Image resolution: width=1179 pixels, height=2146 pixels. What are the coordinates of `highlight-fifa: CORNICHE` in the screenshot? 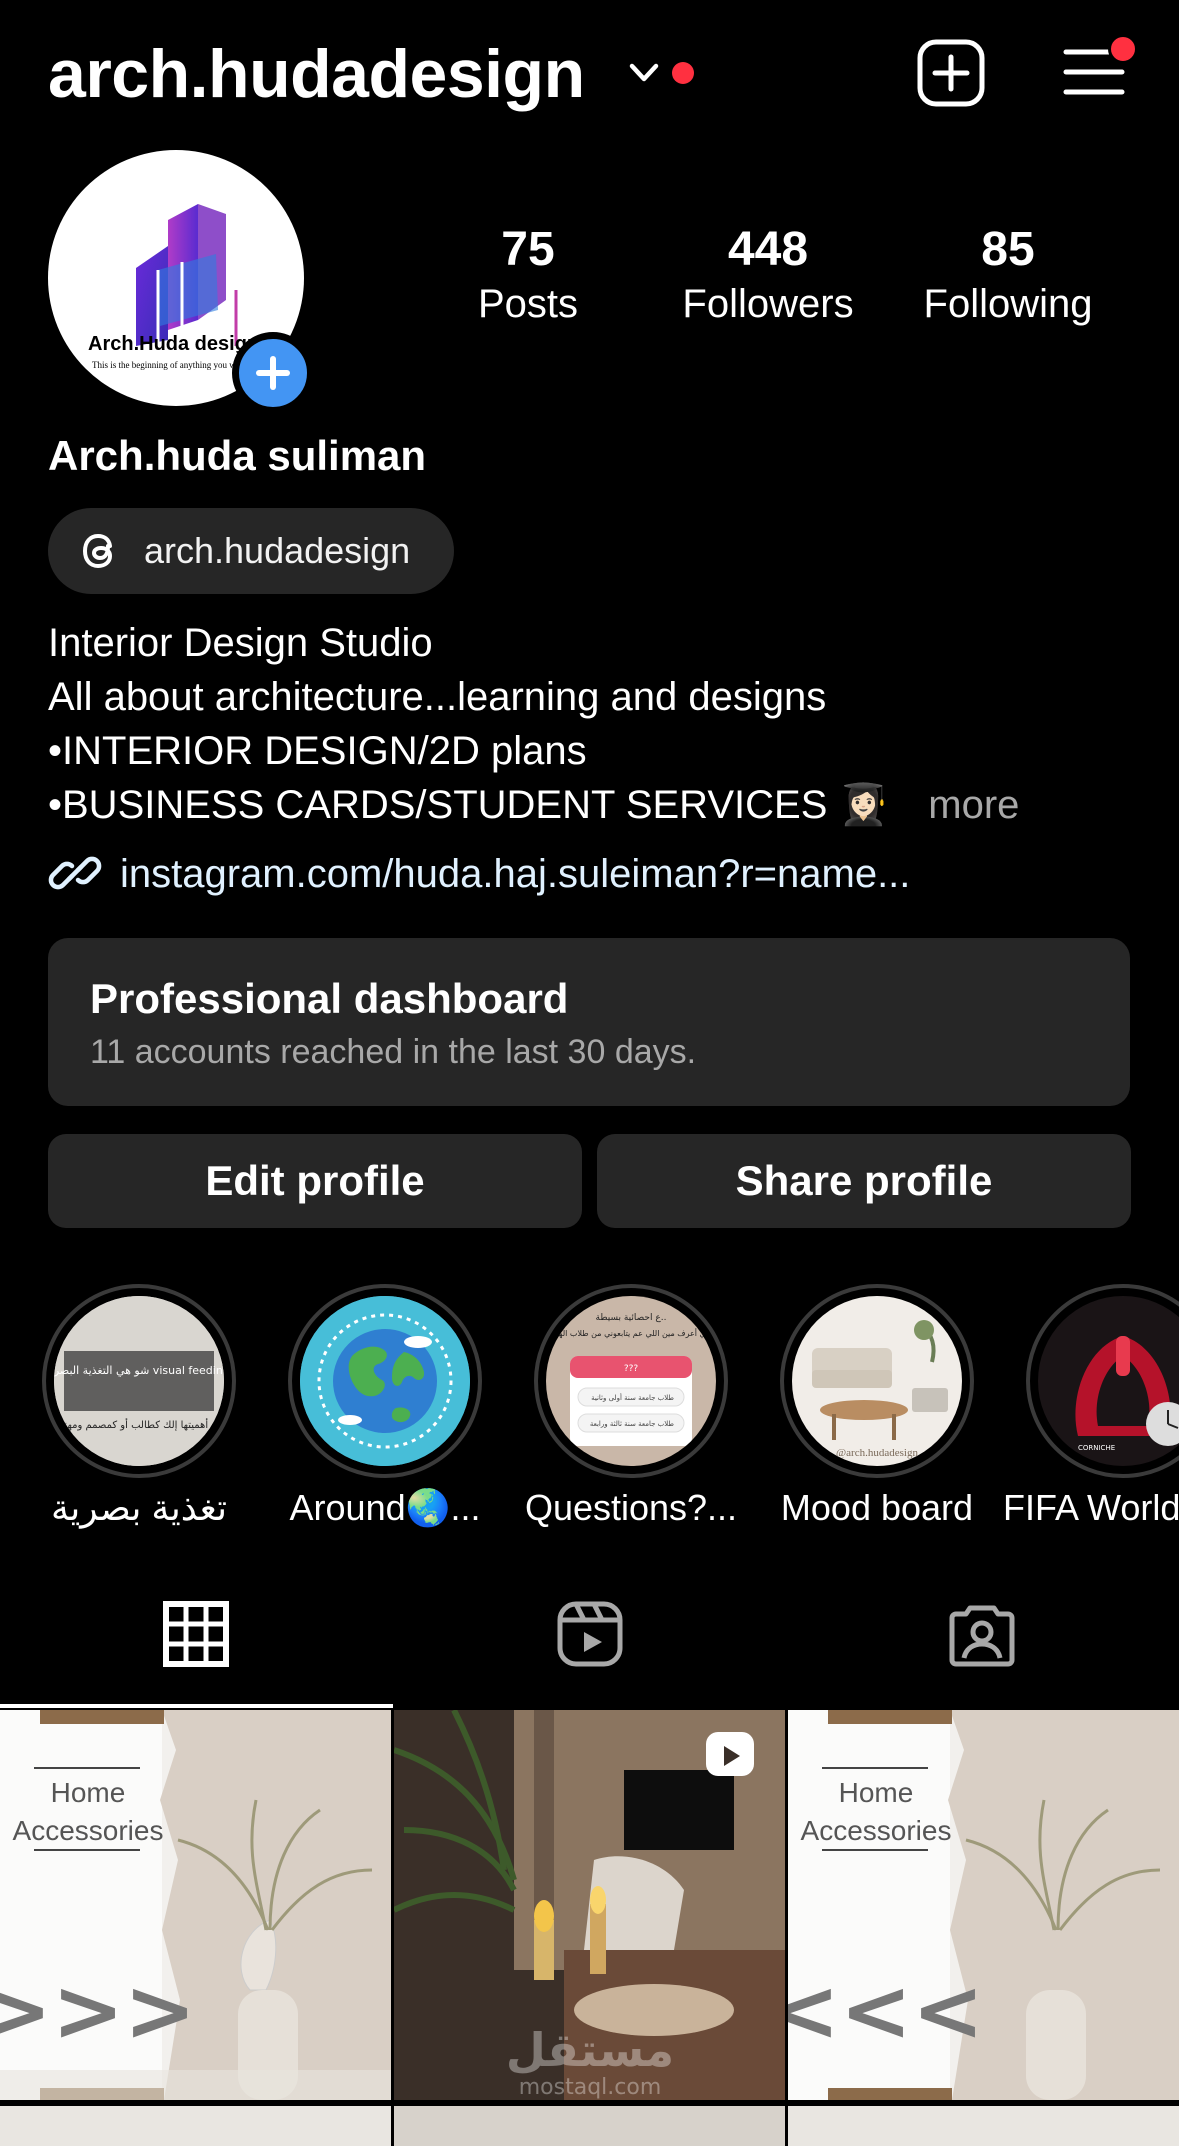 It's located at (1102, 1381).